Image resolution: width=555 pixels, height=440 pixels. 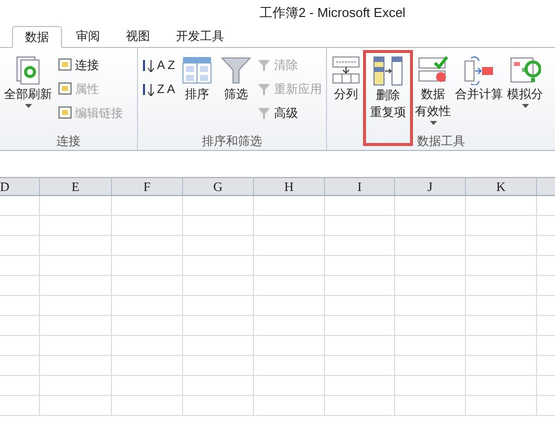 I want to click on ribbon-small-button: 高级, so click(x=289, y=112).